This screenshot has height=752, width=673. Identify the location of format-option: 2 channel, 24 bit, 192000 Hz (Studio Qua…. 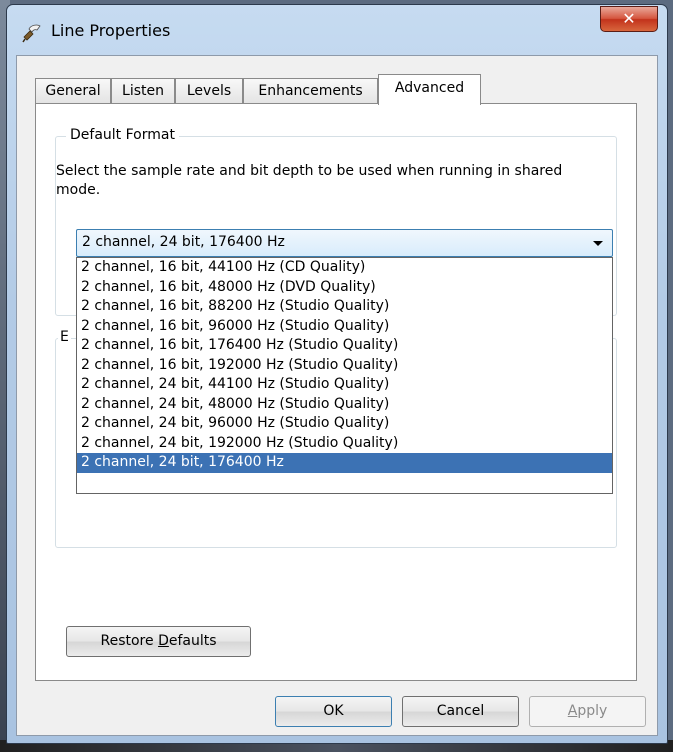
(344, 444).